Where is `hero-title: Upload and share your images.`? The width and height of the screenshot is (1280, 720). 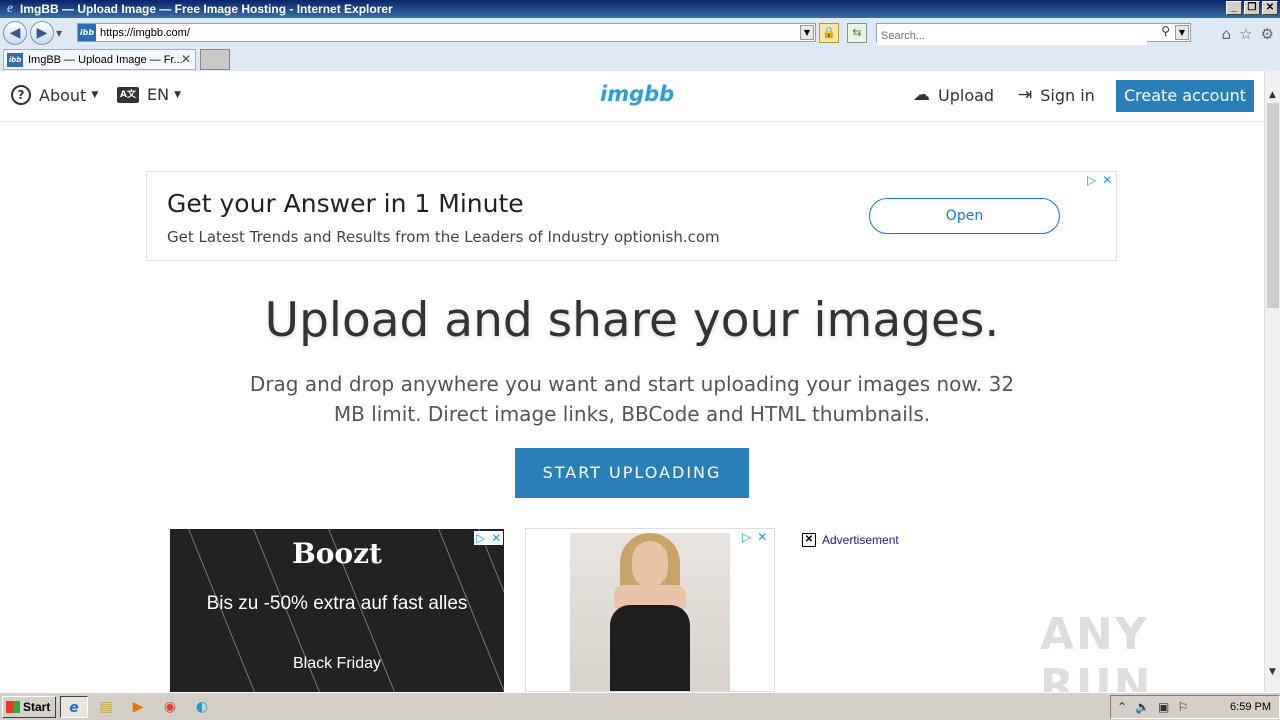 hero-title: Upload and share your images. is located at coordinates (632, 320).